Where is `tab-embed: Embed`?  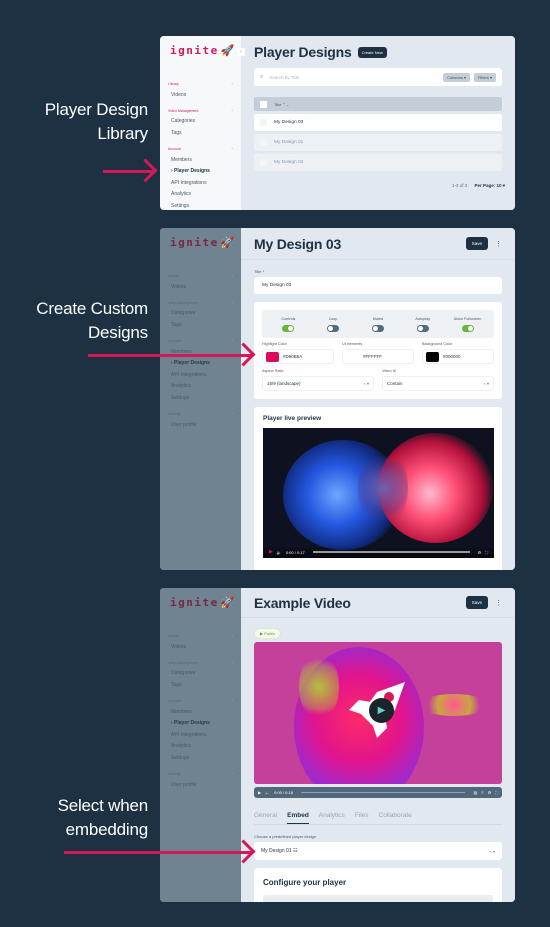 tab-embed: Embed is located at coordinates (298, 818).